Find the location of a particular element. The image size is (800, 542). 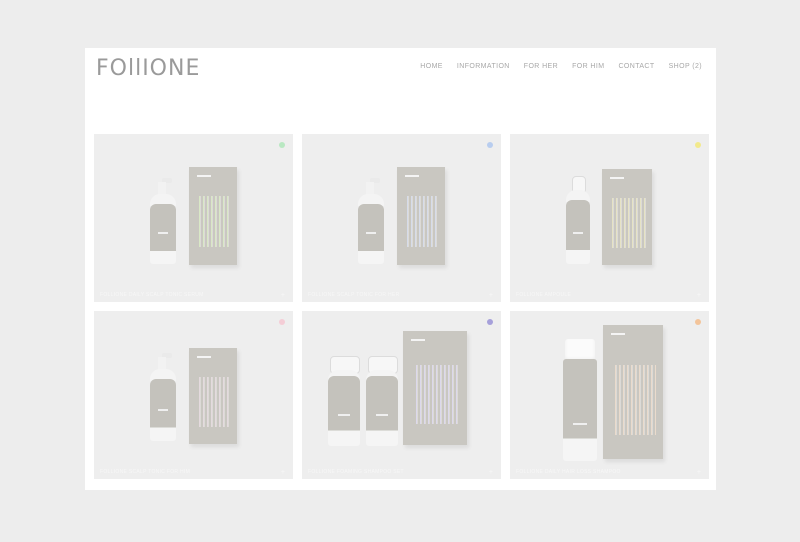

product-card: FOLLIONE SCALP TONIC FOR HER + is located at coordinates (401, 218).